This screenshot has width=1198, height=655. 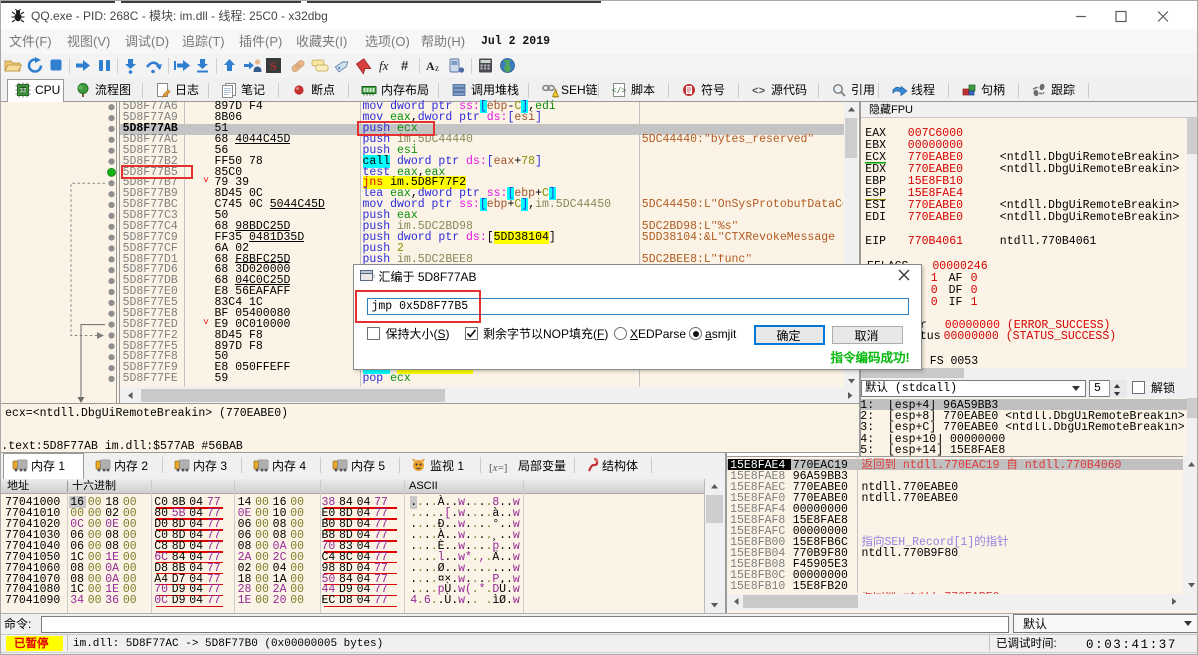 I want to click on svg-text: fx, so click(x=384, y=65).